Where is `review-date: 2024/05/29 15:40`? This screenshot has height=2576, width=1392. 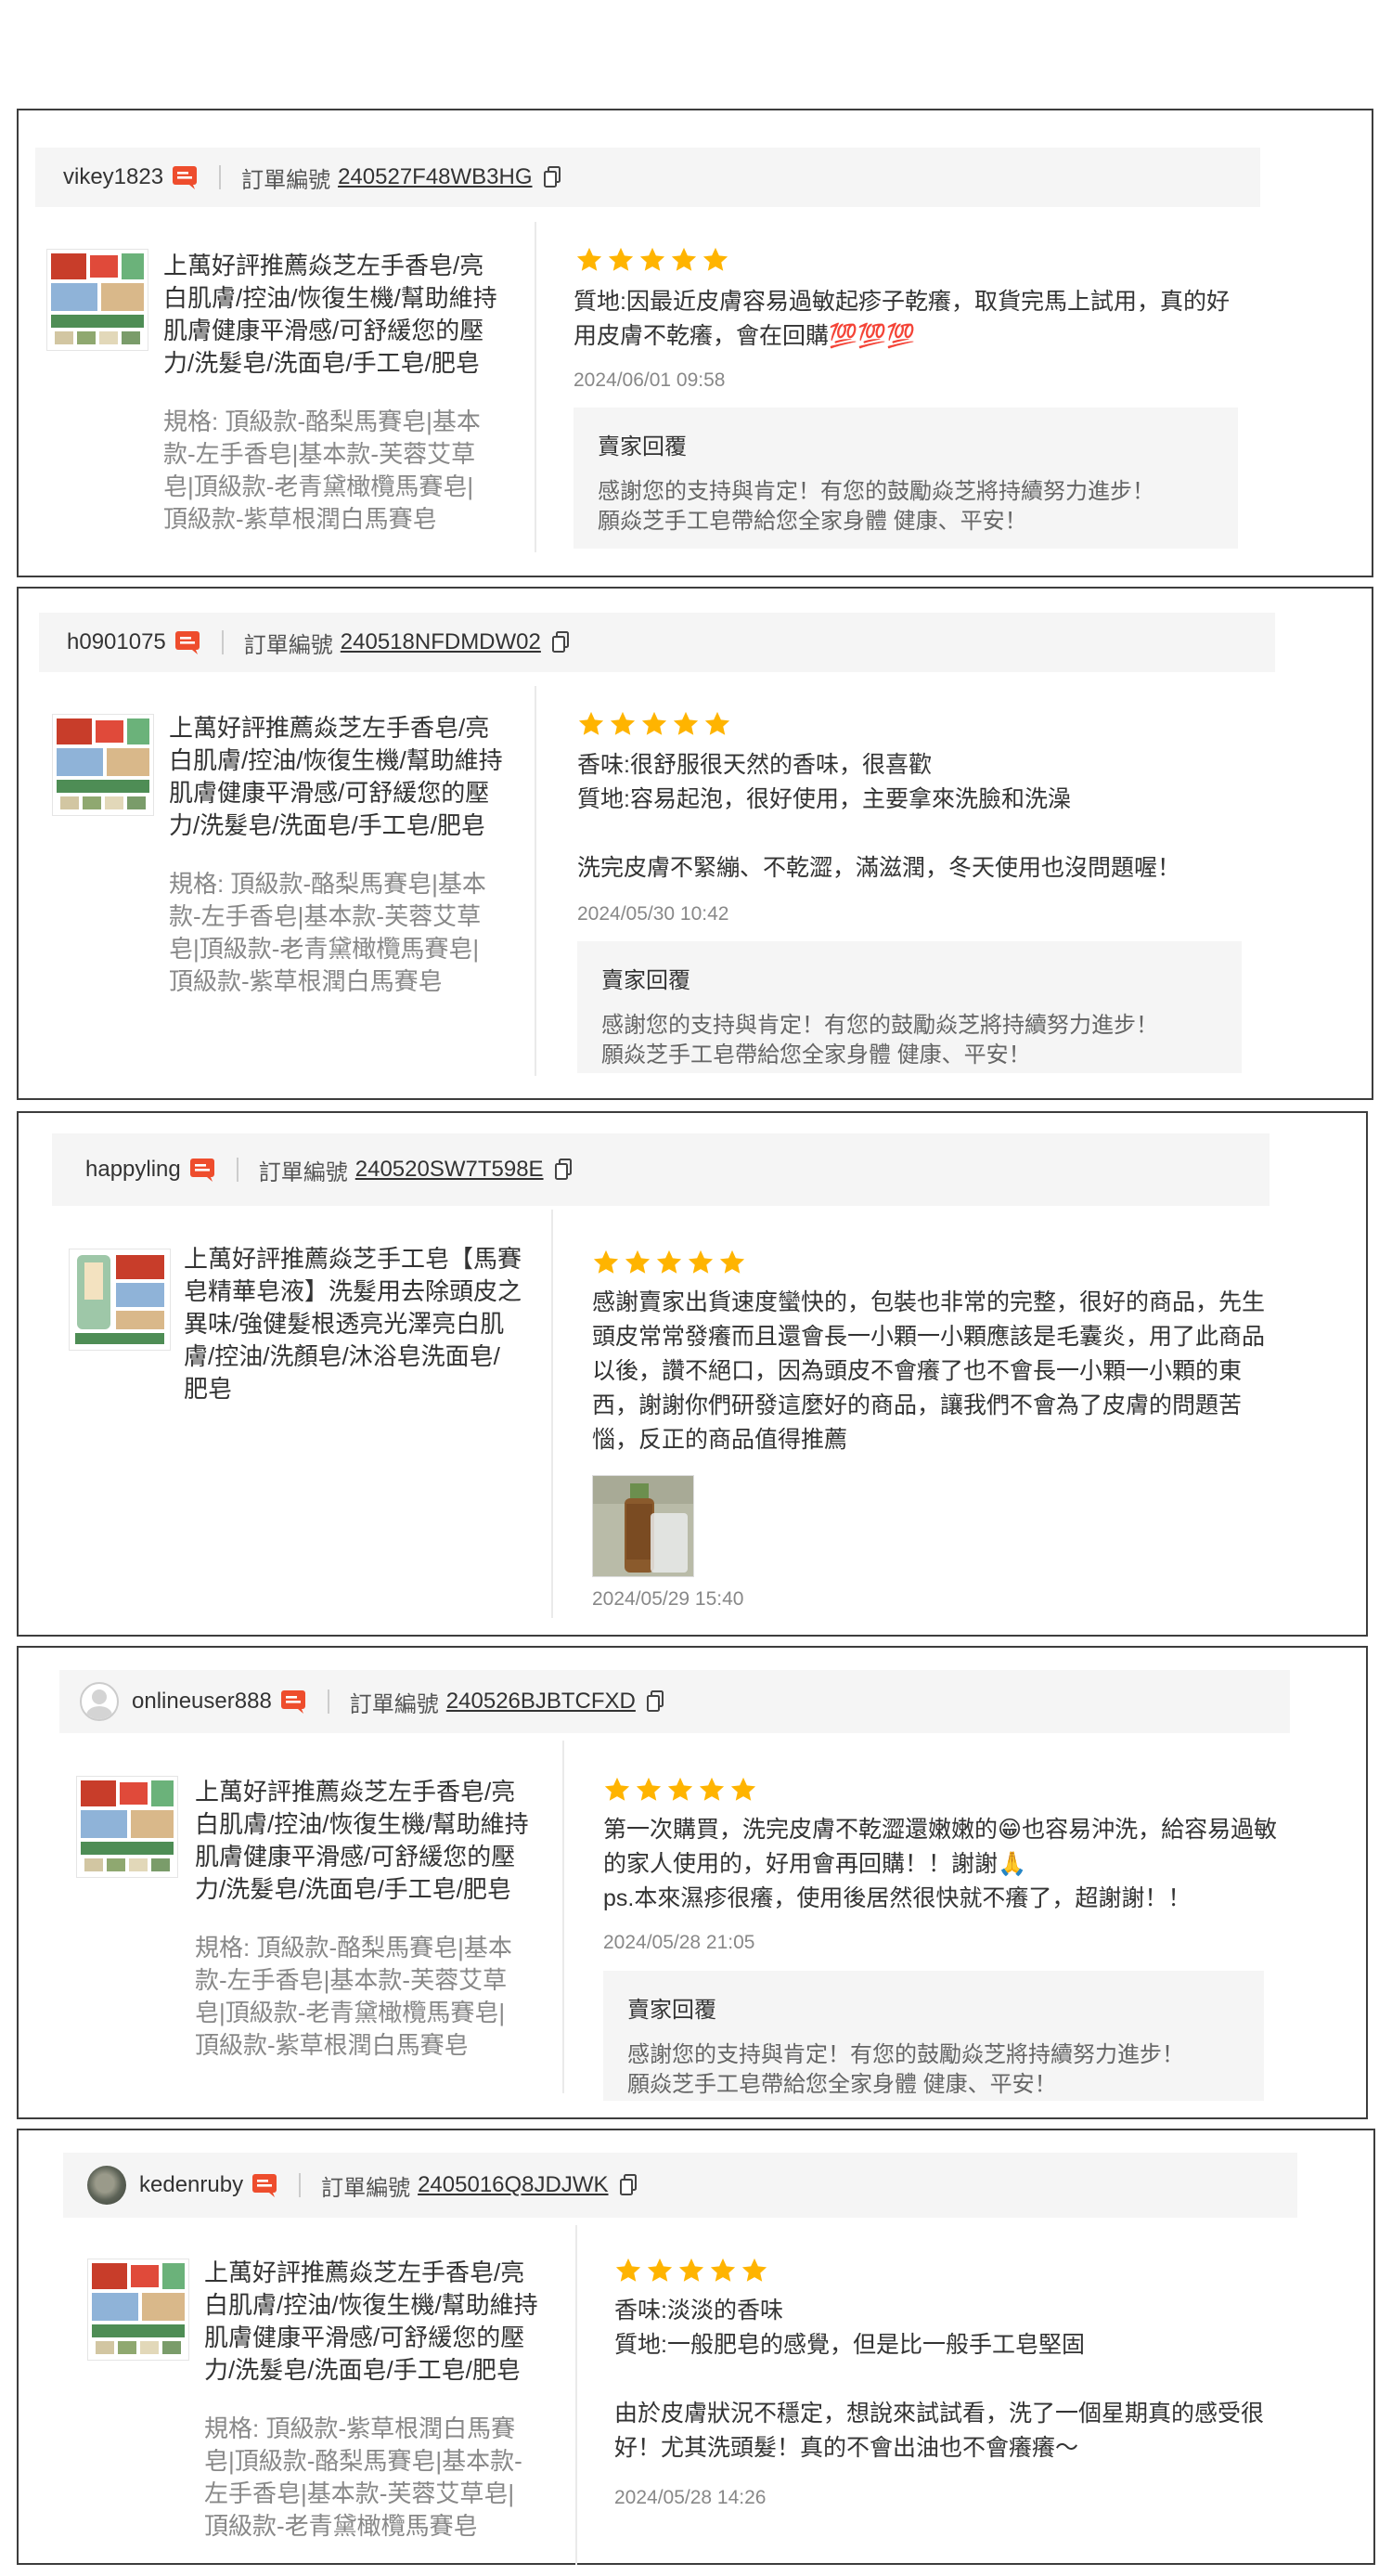
review-date: 2024/05/29 15:40 is located at coordinates (668, 1599).